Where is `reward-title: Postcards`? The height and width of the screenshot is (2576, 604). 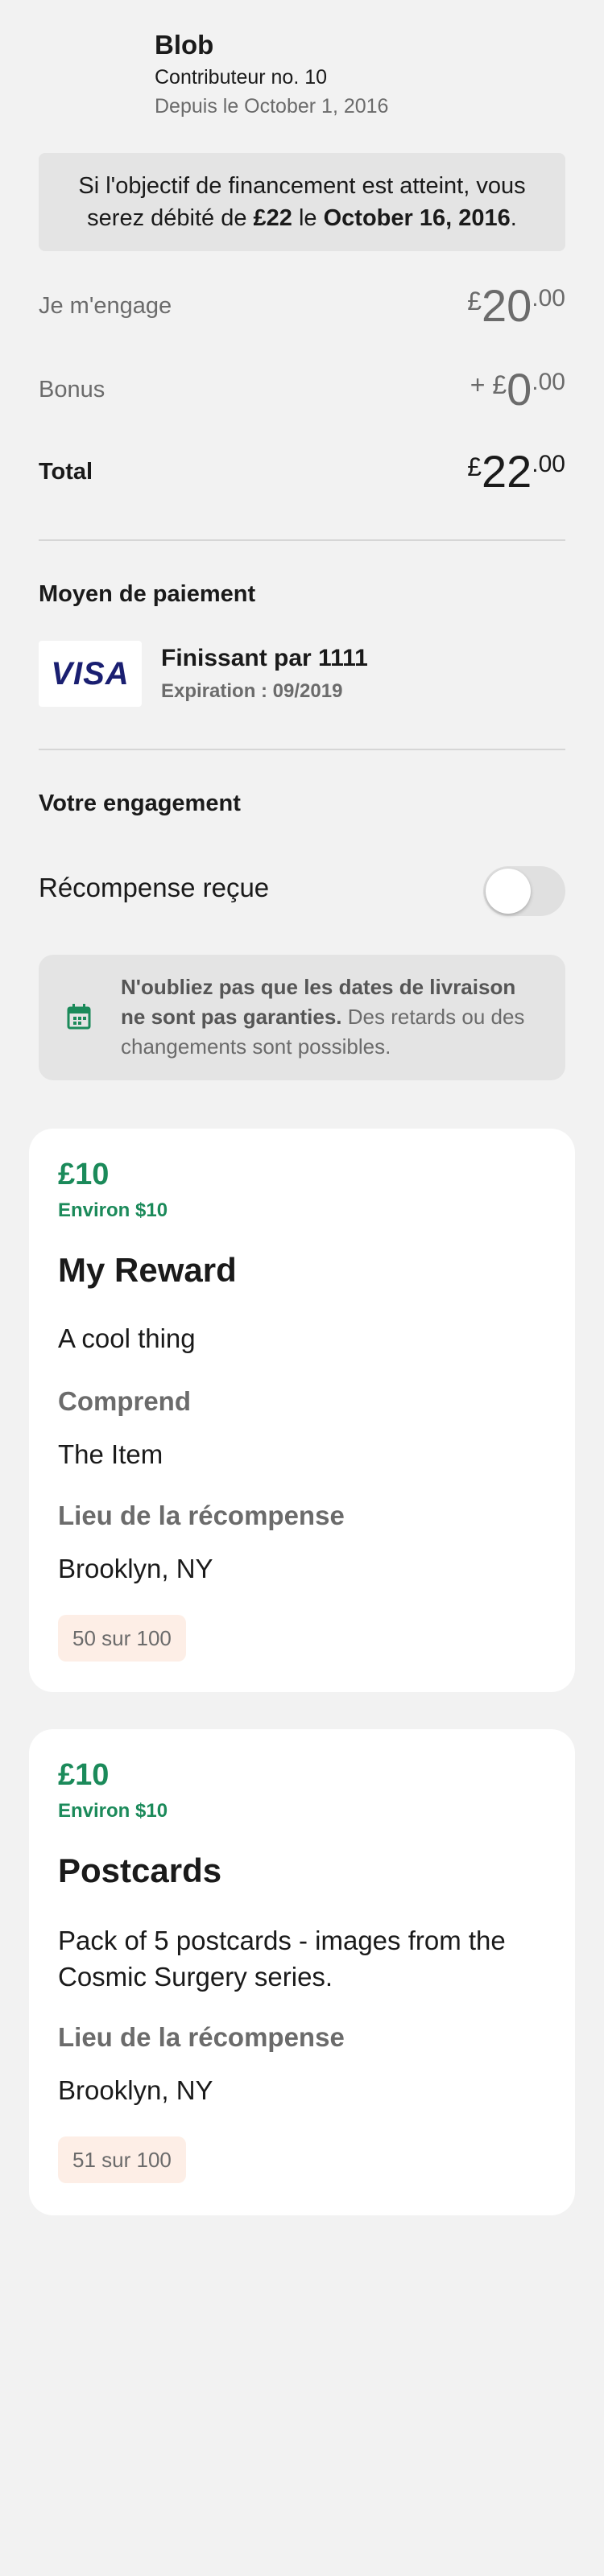 reward-title: Postcards is located at coordinates (140, 1870).